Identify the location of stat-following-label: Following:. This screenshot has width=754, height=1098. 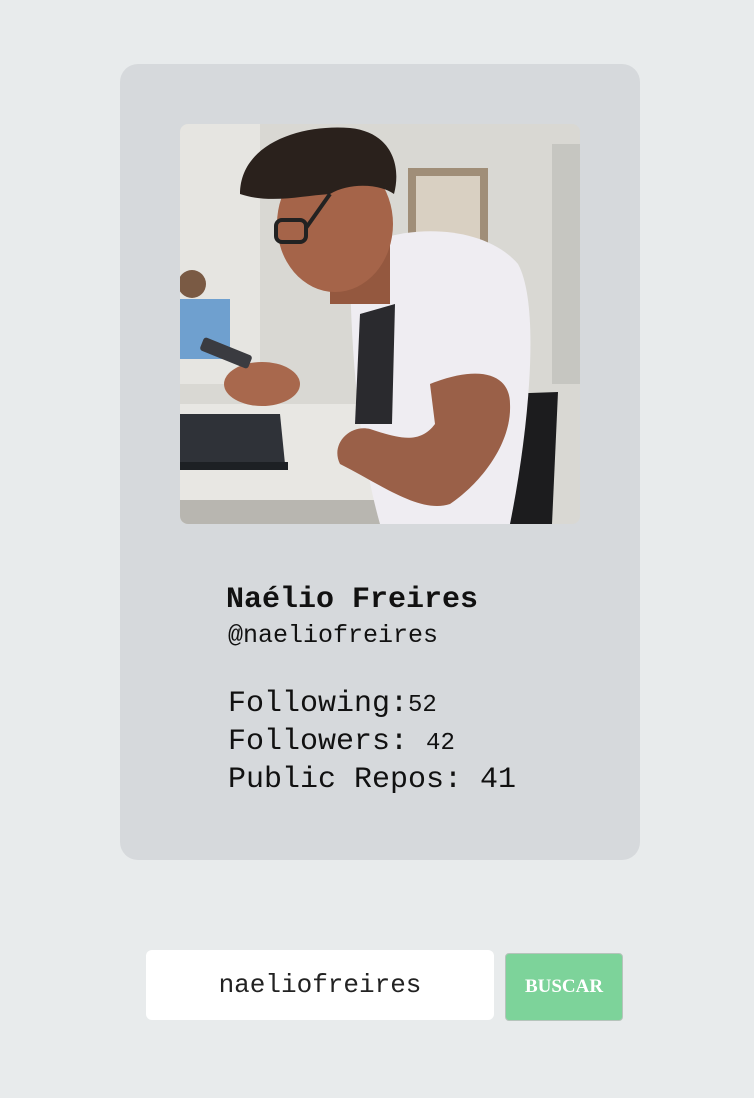
(318, 704).